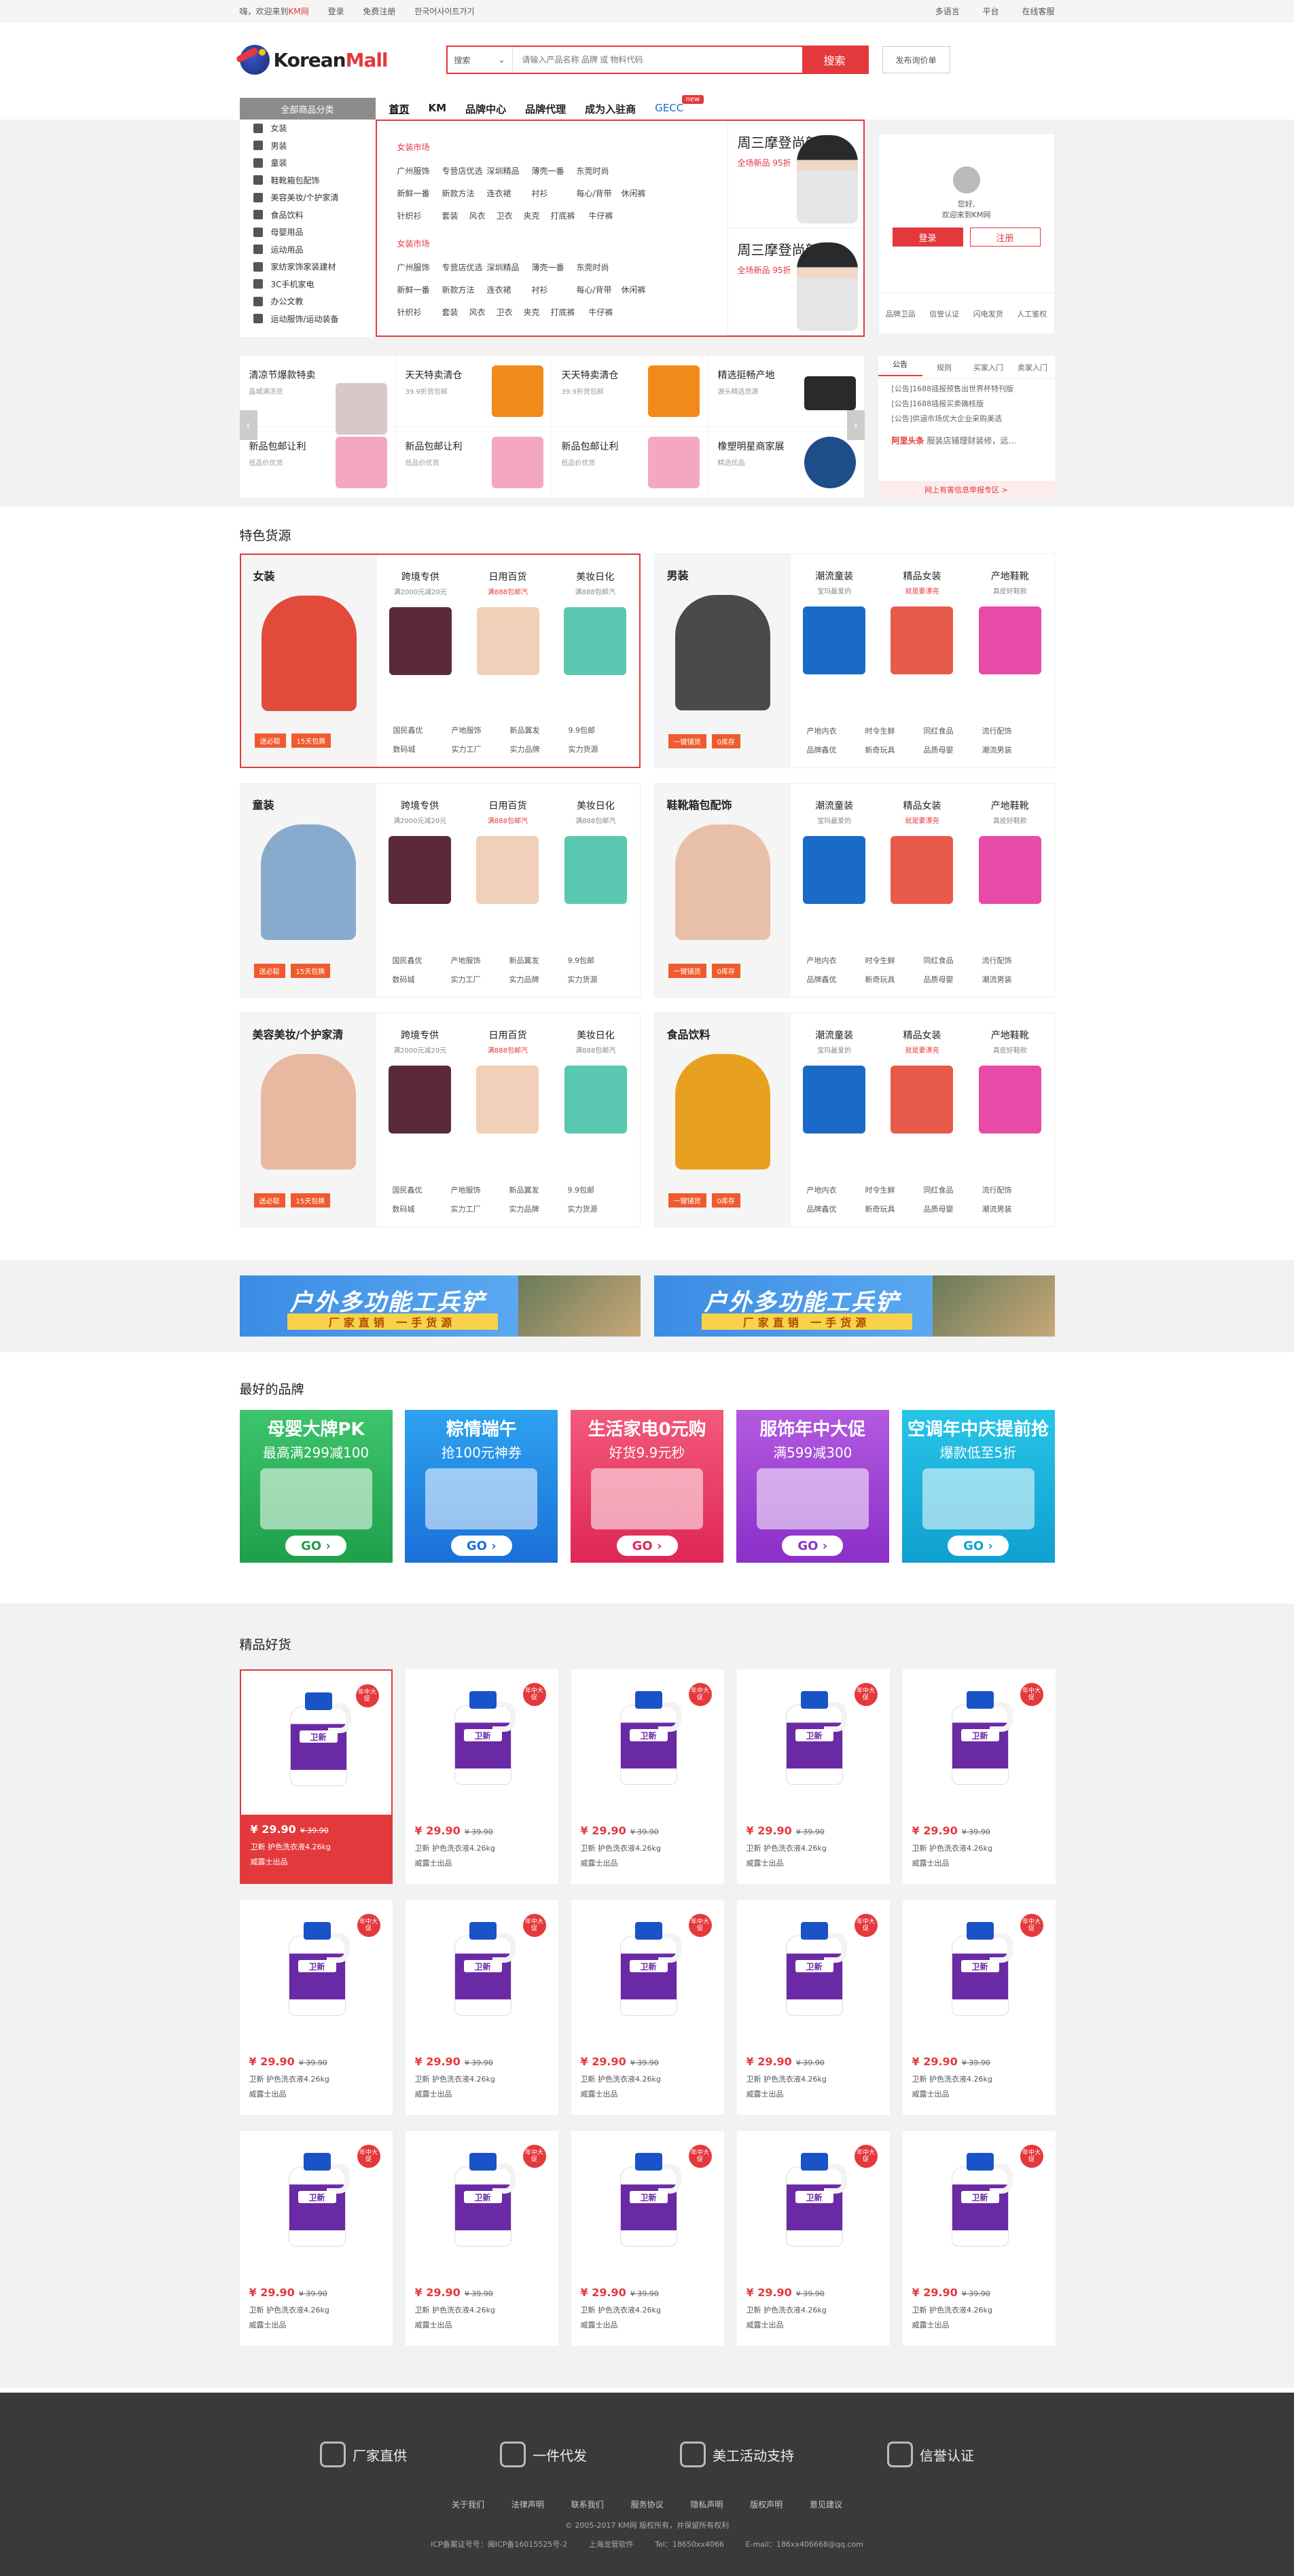 The image size is (1294, 2576). I want to click on category-item: 母婴用品, so click(308, 232).